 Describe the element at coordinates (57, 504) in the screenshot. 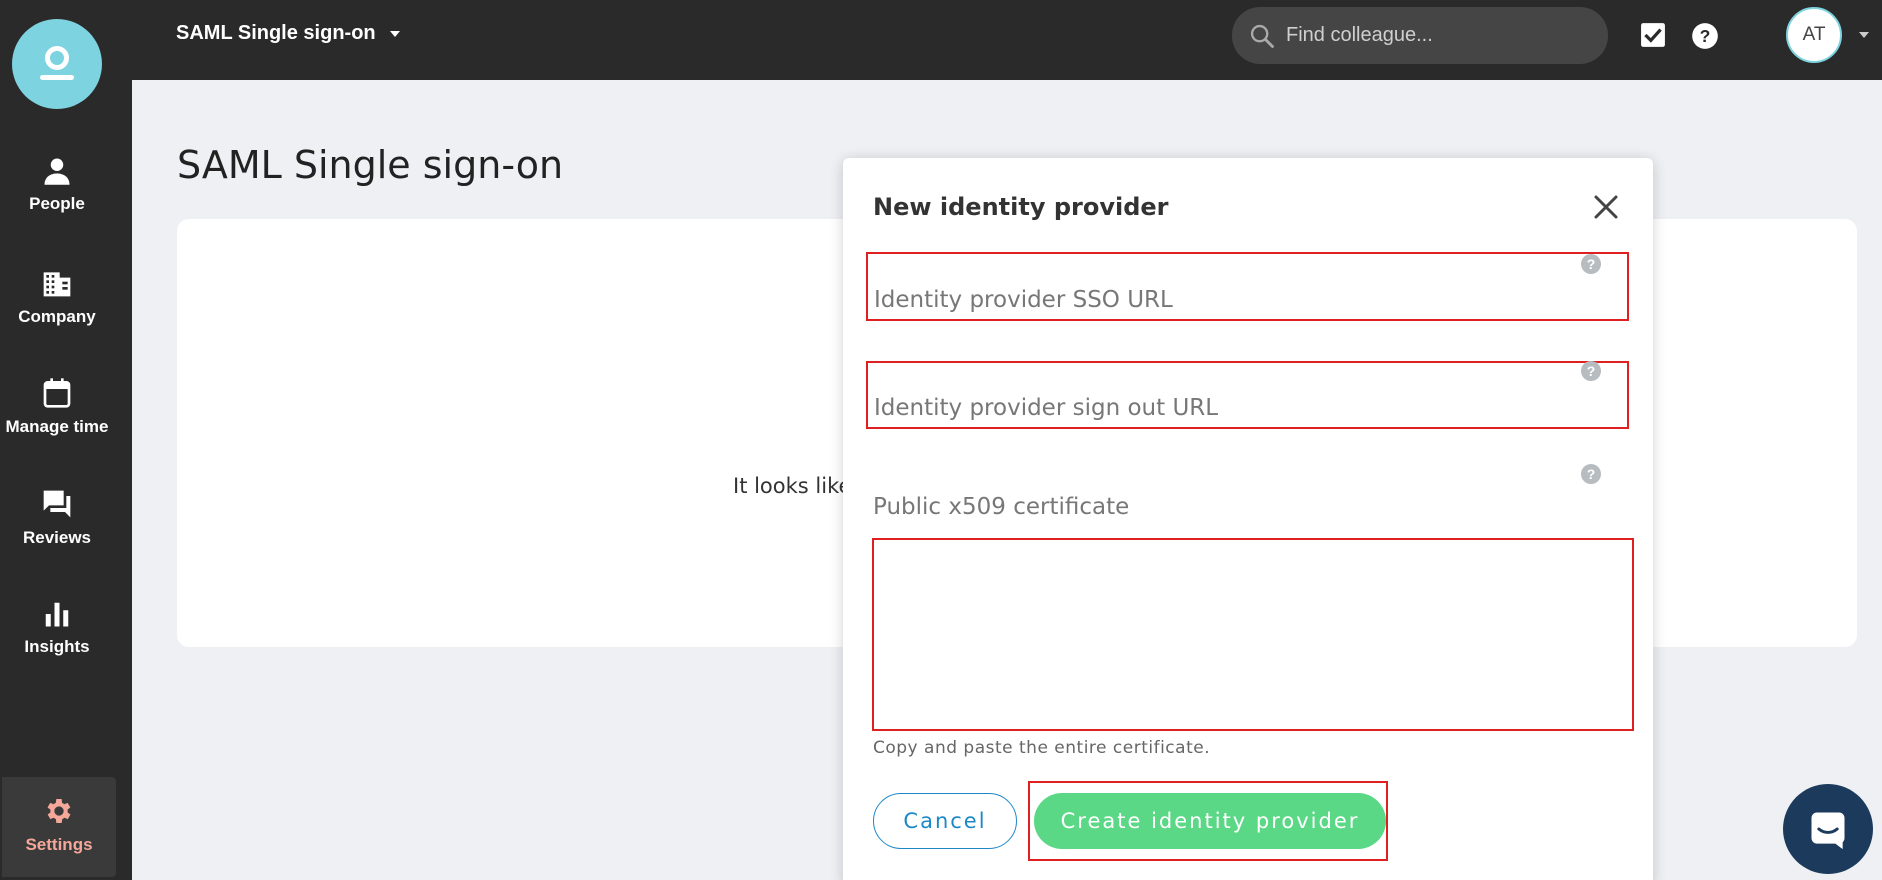

I see `chat-icon` at that location.